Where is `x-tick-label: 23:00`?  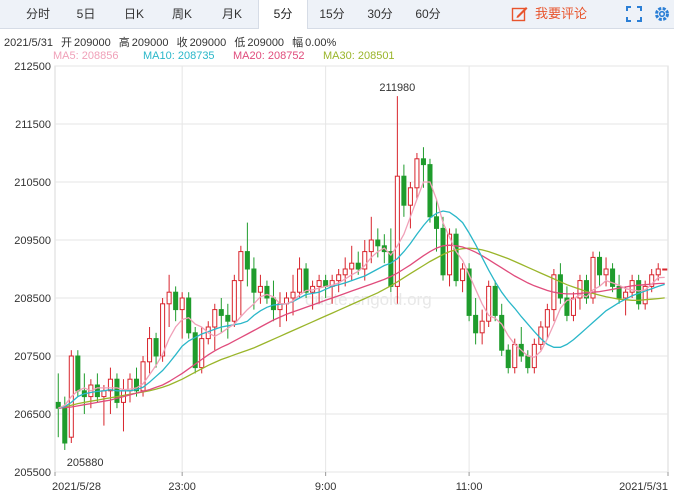
x-tick-label: 23:00 is located at coordinates (182, 487).